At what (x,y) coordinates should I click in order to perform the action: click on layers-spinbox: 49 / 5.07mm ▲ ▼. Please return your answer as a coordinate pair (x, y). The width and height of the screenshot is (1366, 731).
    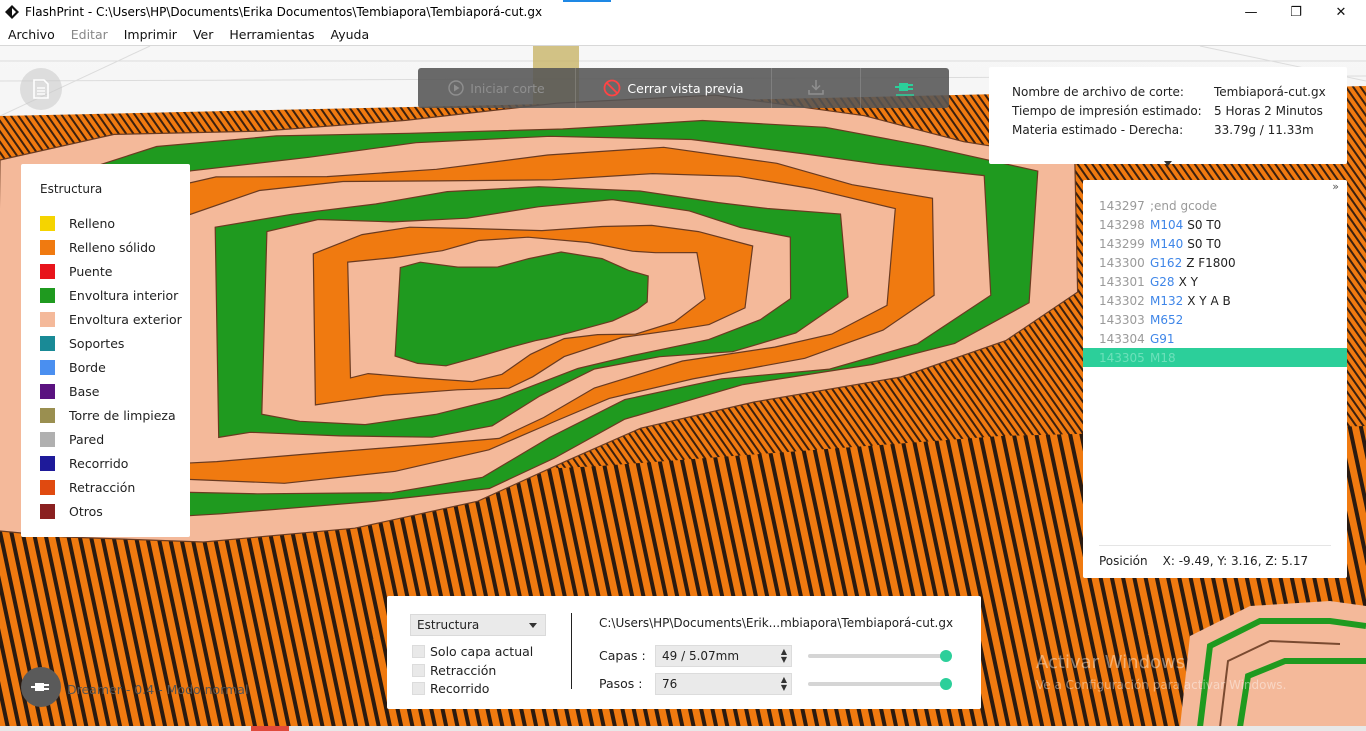
    Looking at the image, I should click on (723, 656).